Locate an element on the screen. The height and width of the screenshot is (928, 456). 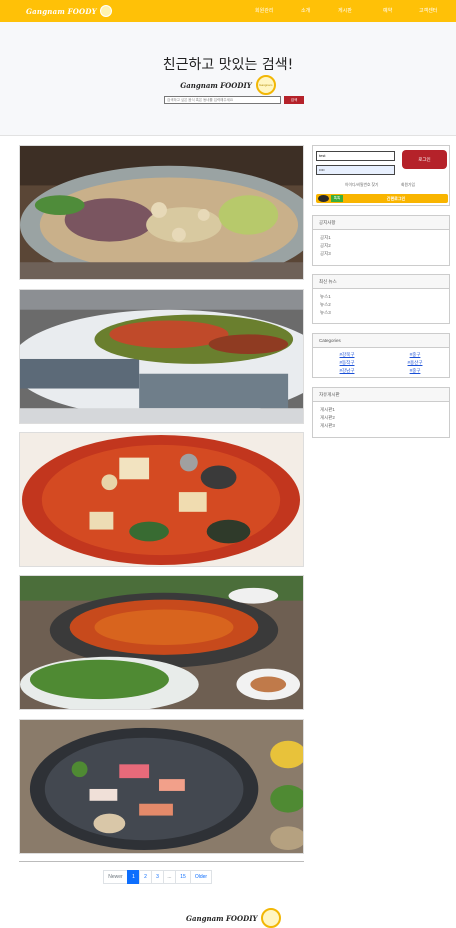
nav-item-reservation: 예약 is located at coordinates (387, 10).